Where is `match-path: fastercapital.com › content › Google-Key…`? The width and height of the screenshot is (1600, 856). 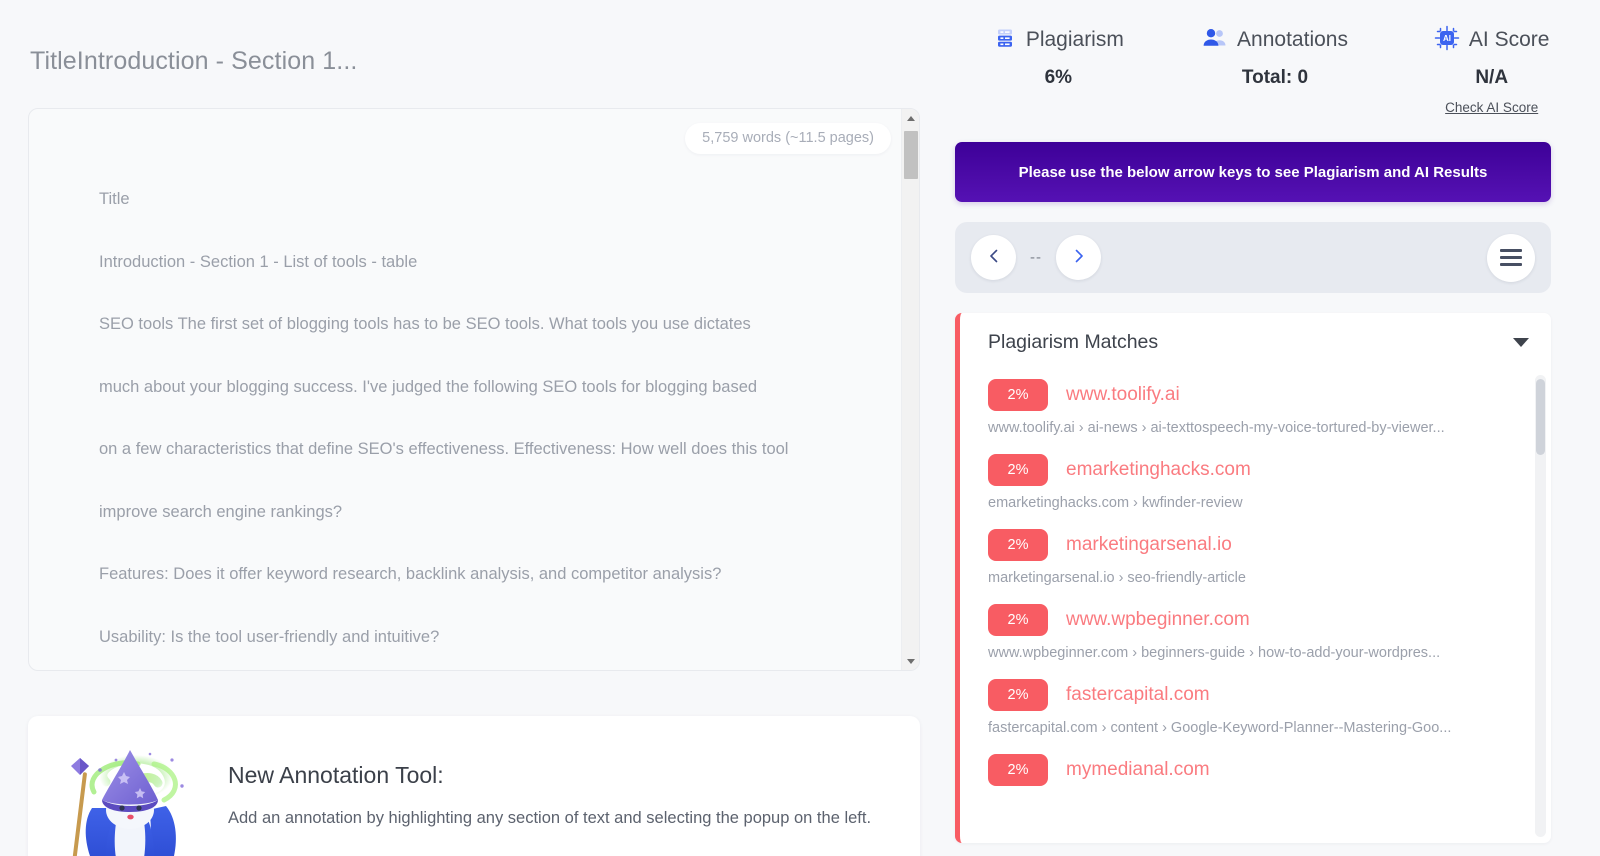
match-path: fastercapital.com › content › Google-Key… is located at coordinates (1220, 728).